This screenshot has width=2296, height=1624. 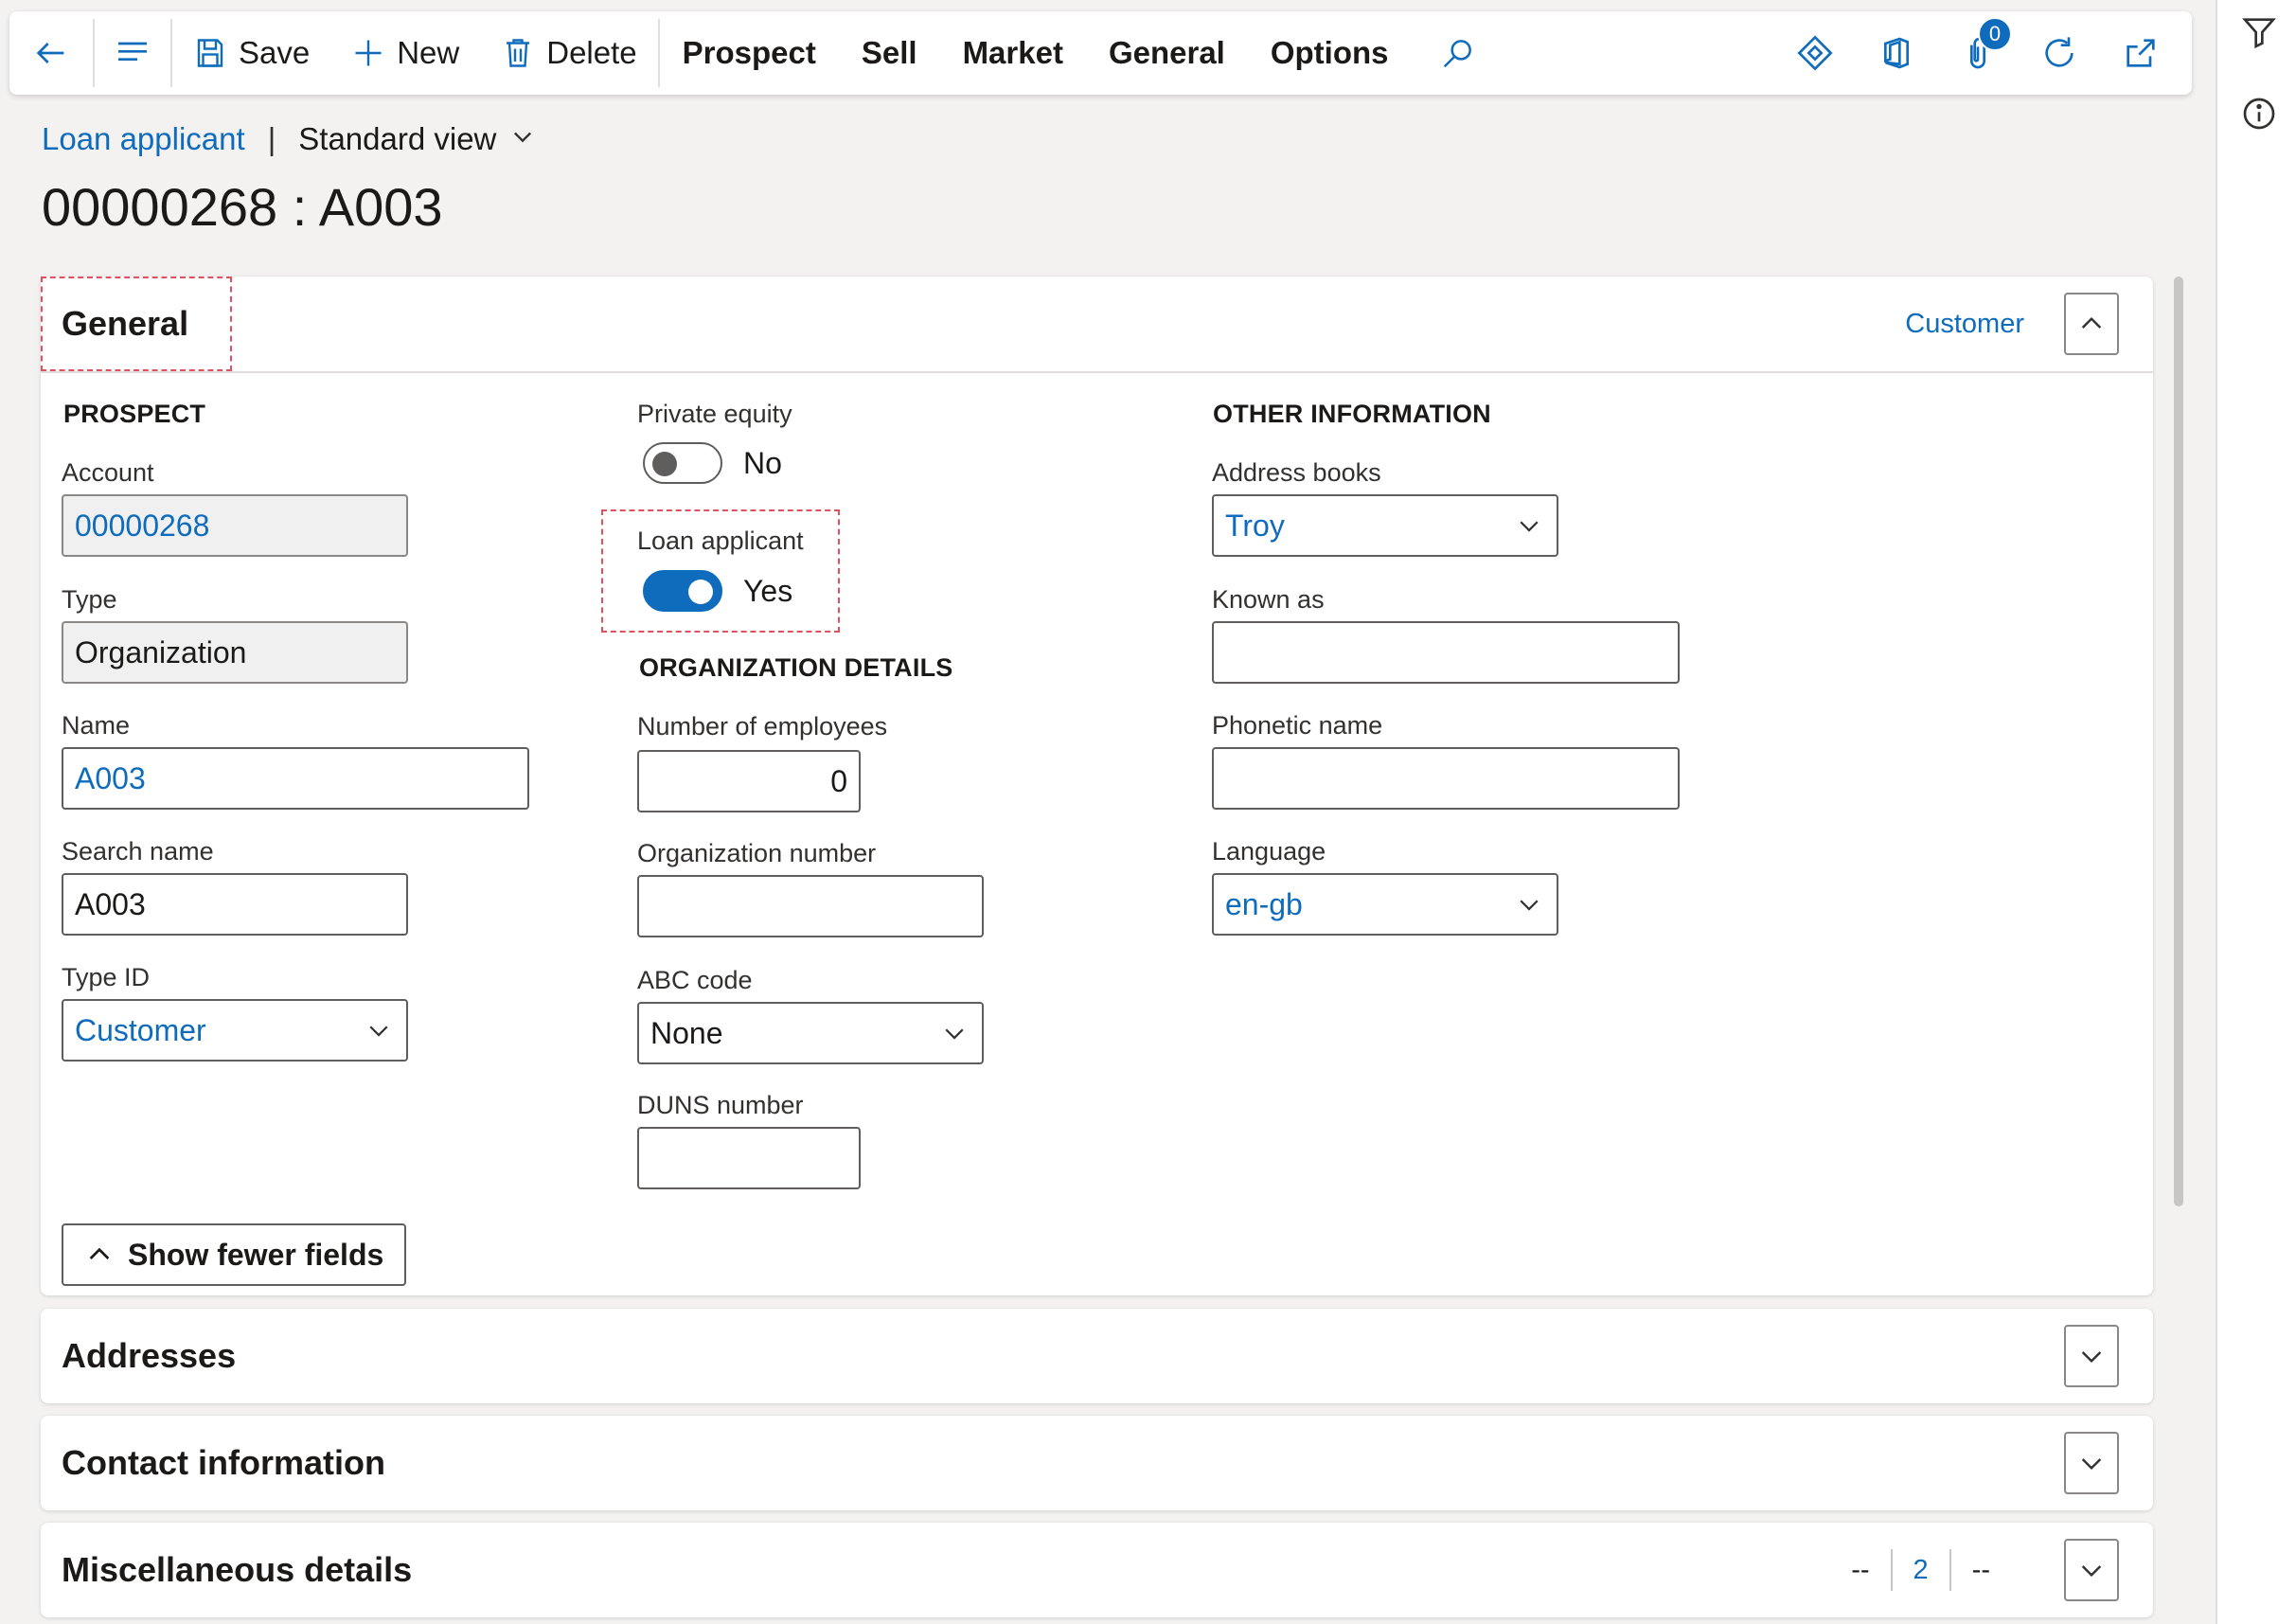 What do you see at coordinates (518, 53) in the screenshot?
I see `trash-icon` at bounding box center [518, 53].